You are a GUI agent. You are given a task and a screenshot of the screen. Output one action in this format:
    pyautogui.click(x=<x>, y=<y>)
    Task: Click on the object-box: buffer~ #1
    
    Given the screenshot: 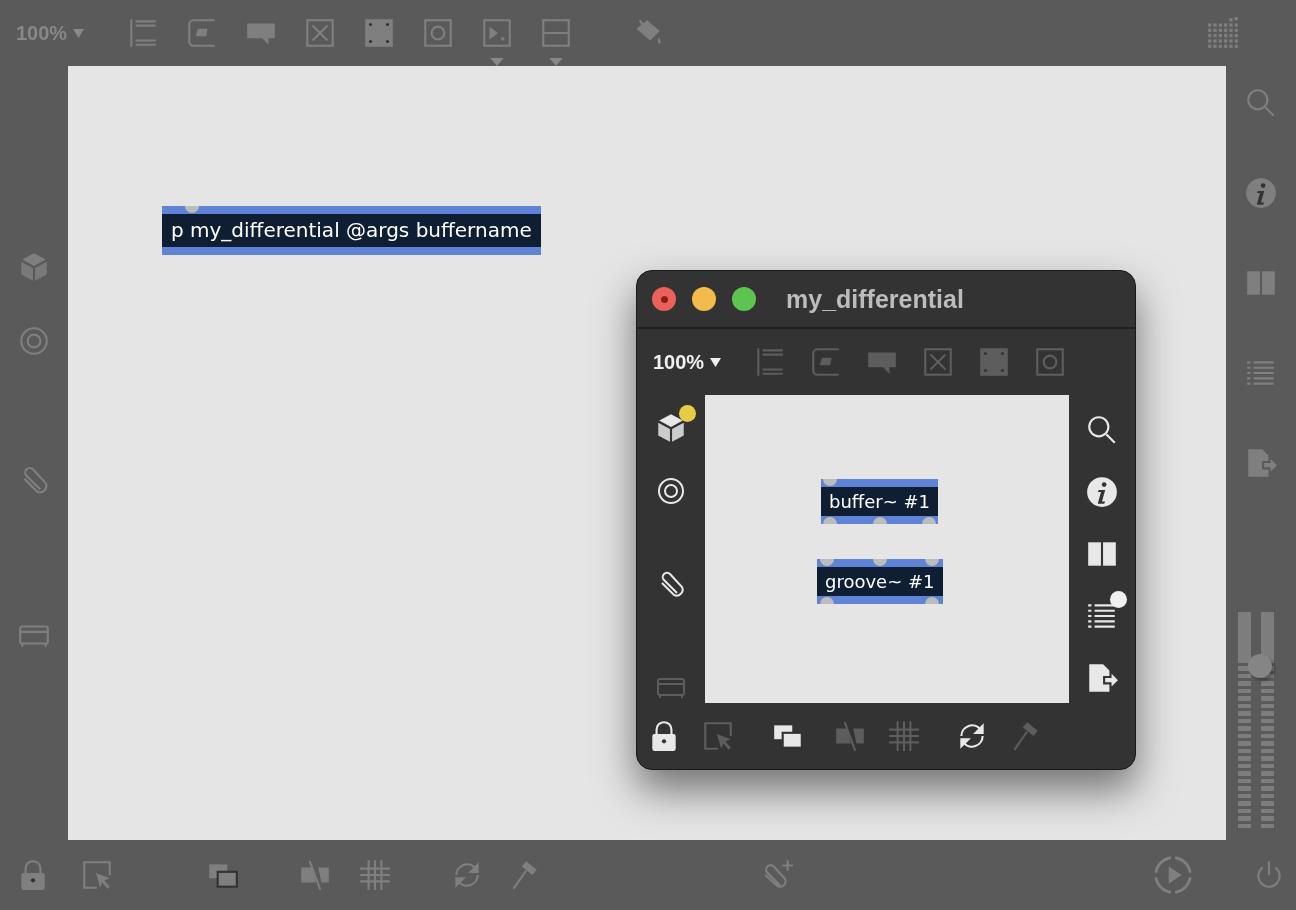 What is the action you would take?
    pyautogui.click(x=880, y=501)
    